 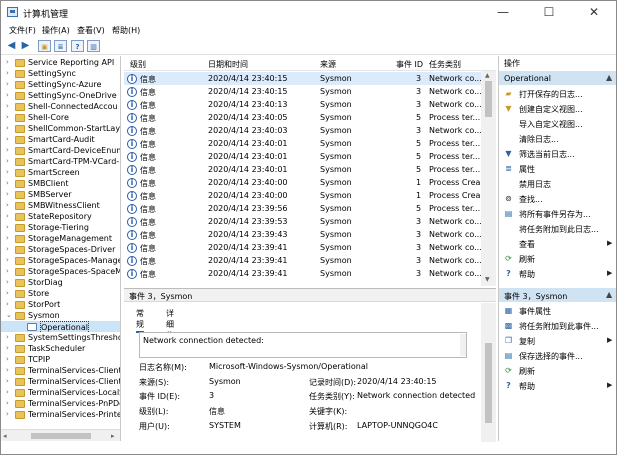 What do you see at coordinates (22, 30) in the screenshot?
I see `menu-file: 文件(F)` at bounding box center [22, 30].